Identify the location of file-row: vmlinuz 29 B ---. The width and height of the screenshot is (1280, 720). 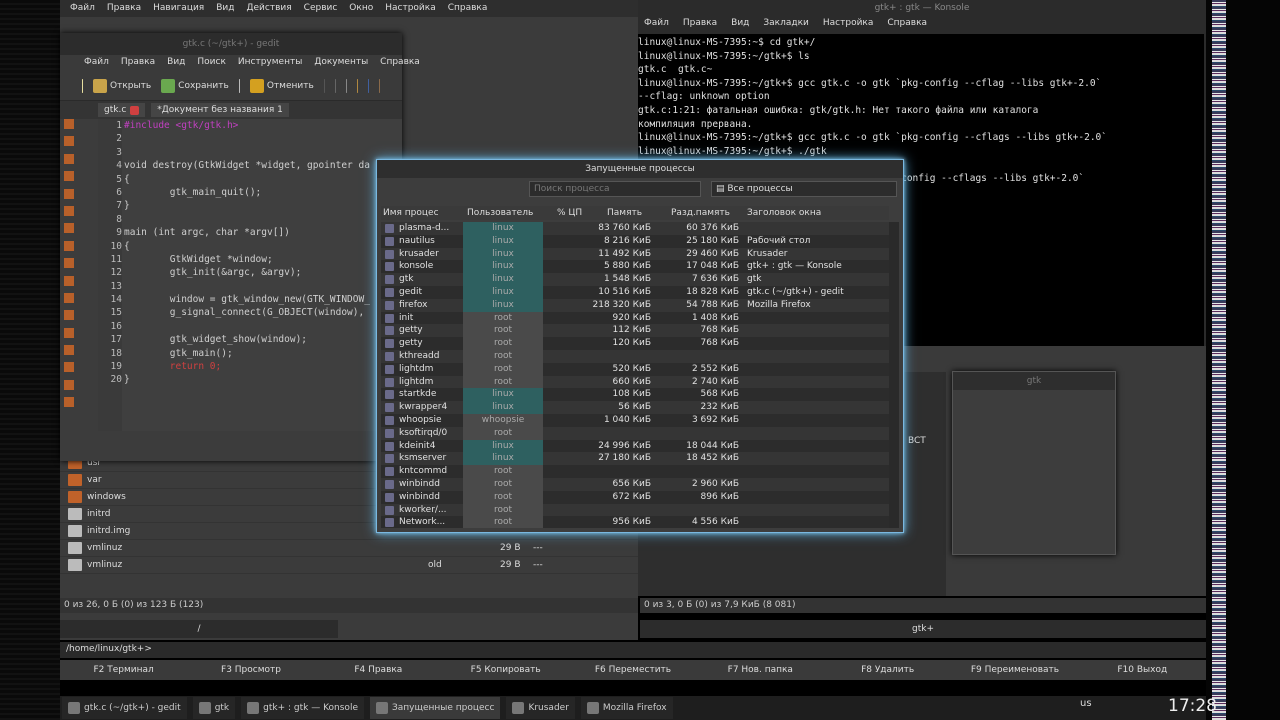
(349, 548).